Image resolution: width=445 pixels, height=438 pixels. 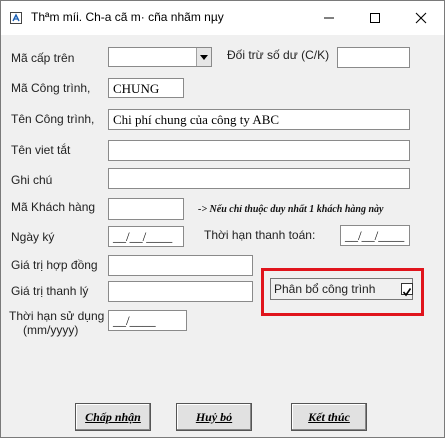 I want to click on cancel-button: Huỷ bỏ, so click(x=214, y=417).